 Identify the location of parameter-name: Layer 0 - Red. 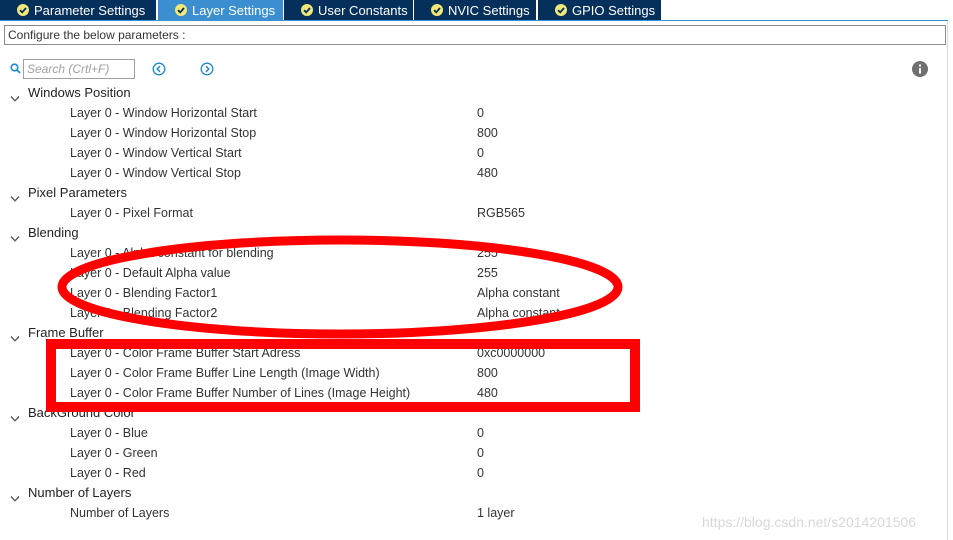
(108, 473).